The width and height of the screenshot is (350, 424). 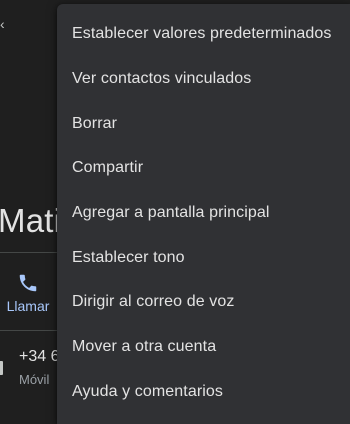 What do you see at coordinates (203, 79) in the screenshot?
I see `menu-item-view-linked-contacts: Ver contactos vinculados` at bounding box center [203, 79].